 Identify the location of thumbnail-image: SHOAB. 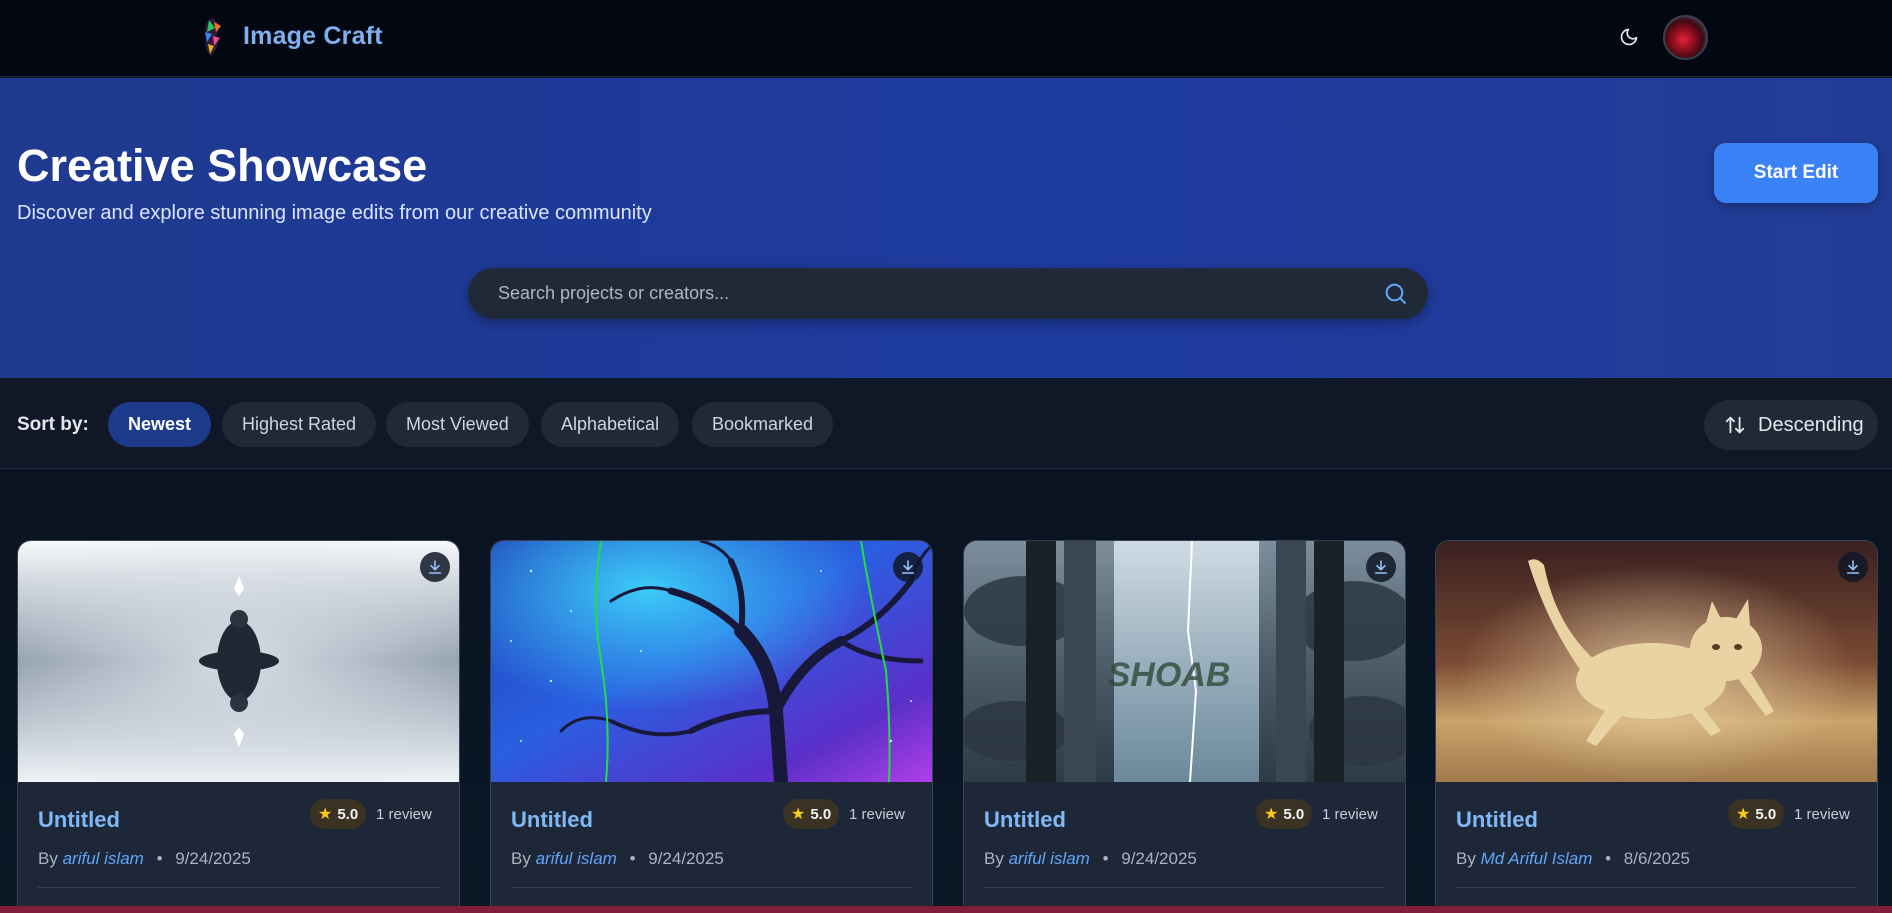
(1184, 661).